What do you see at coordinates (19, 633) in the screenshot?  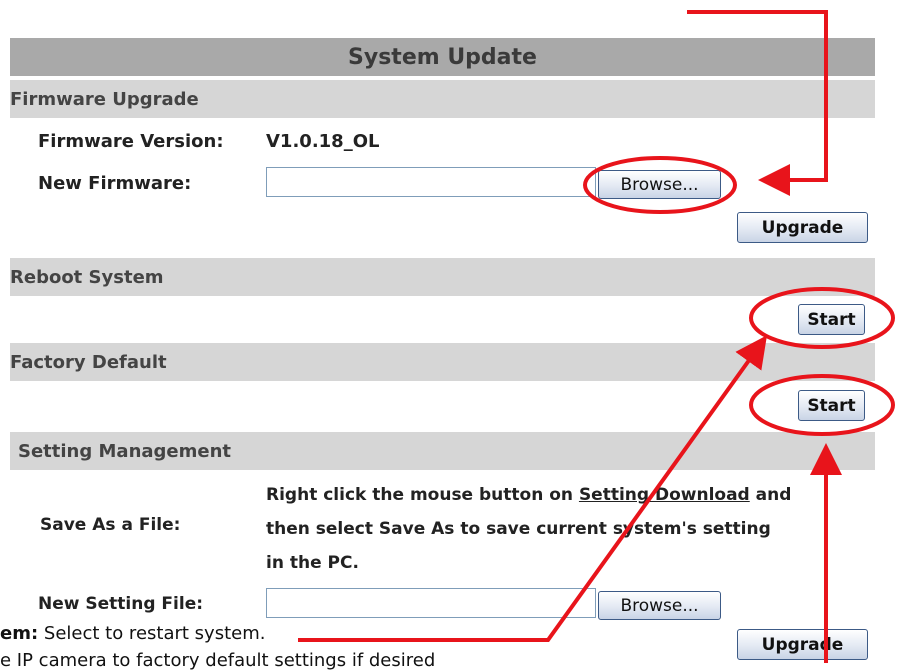 I see `reboot-caption-bold: em:` at bounding box center [19, 633].